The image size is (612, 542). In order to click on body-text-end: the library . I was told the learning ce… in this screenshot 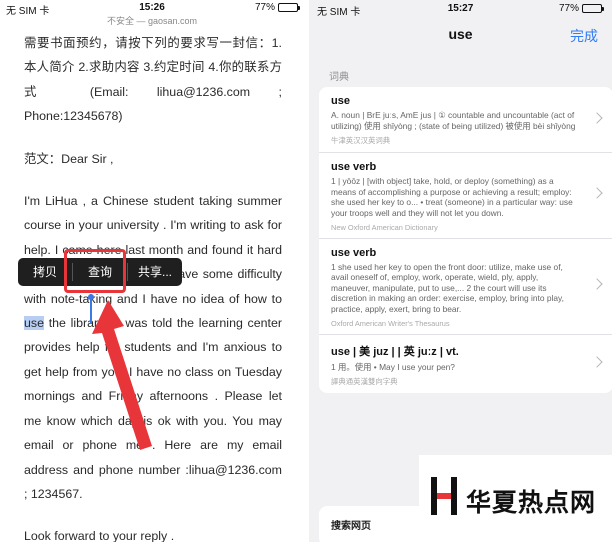, I will do `click(153, 408)`.